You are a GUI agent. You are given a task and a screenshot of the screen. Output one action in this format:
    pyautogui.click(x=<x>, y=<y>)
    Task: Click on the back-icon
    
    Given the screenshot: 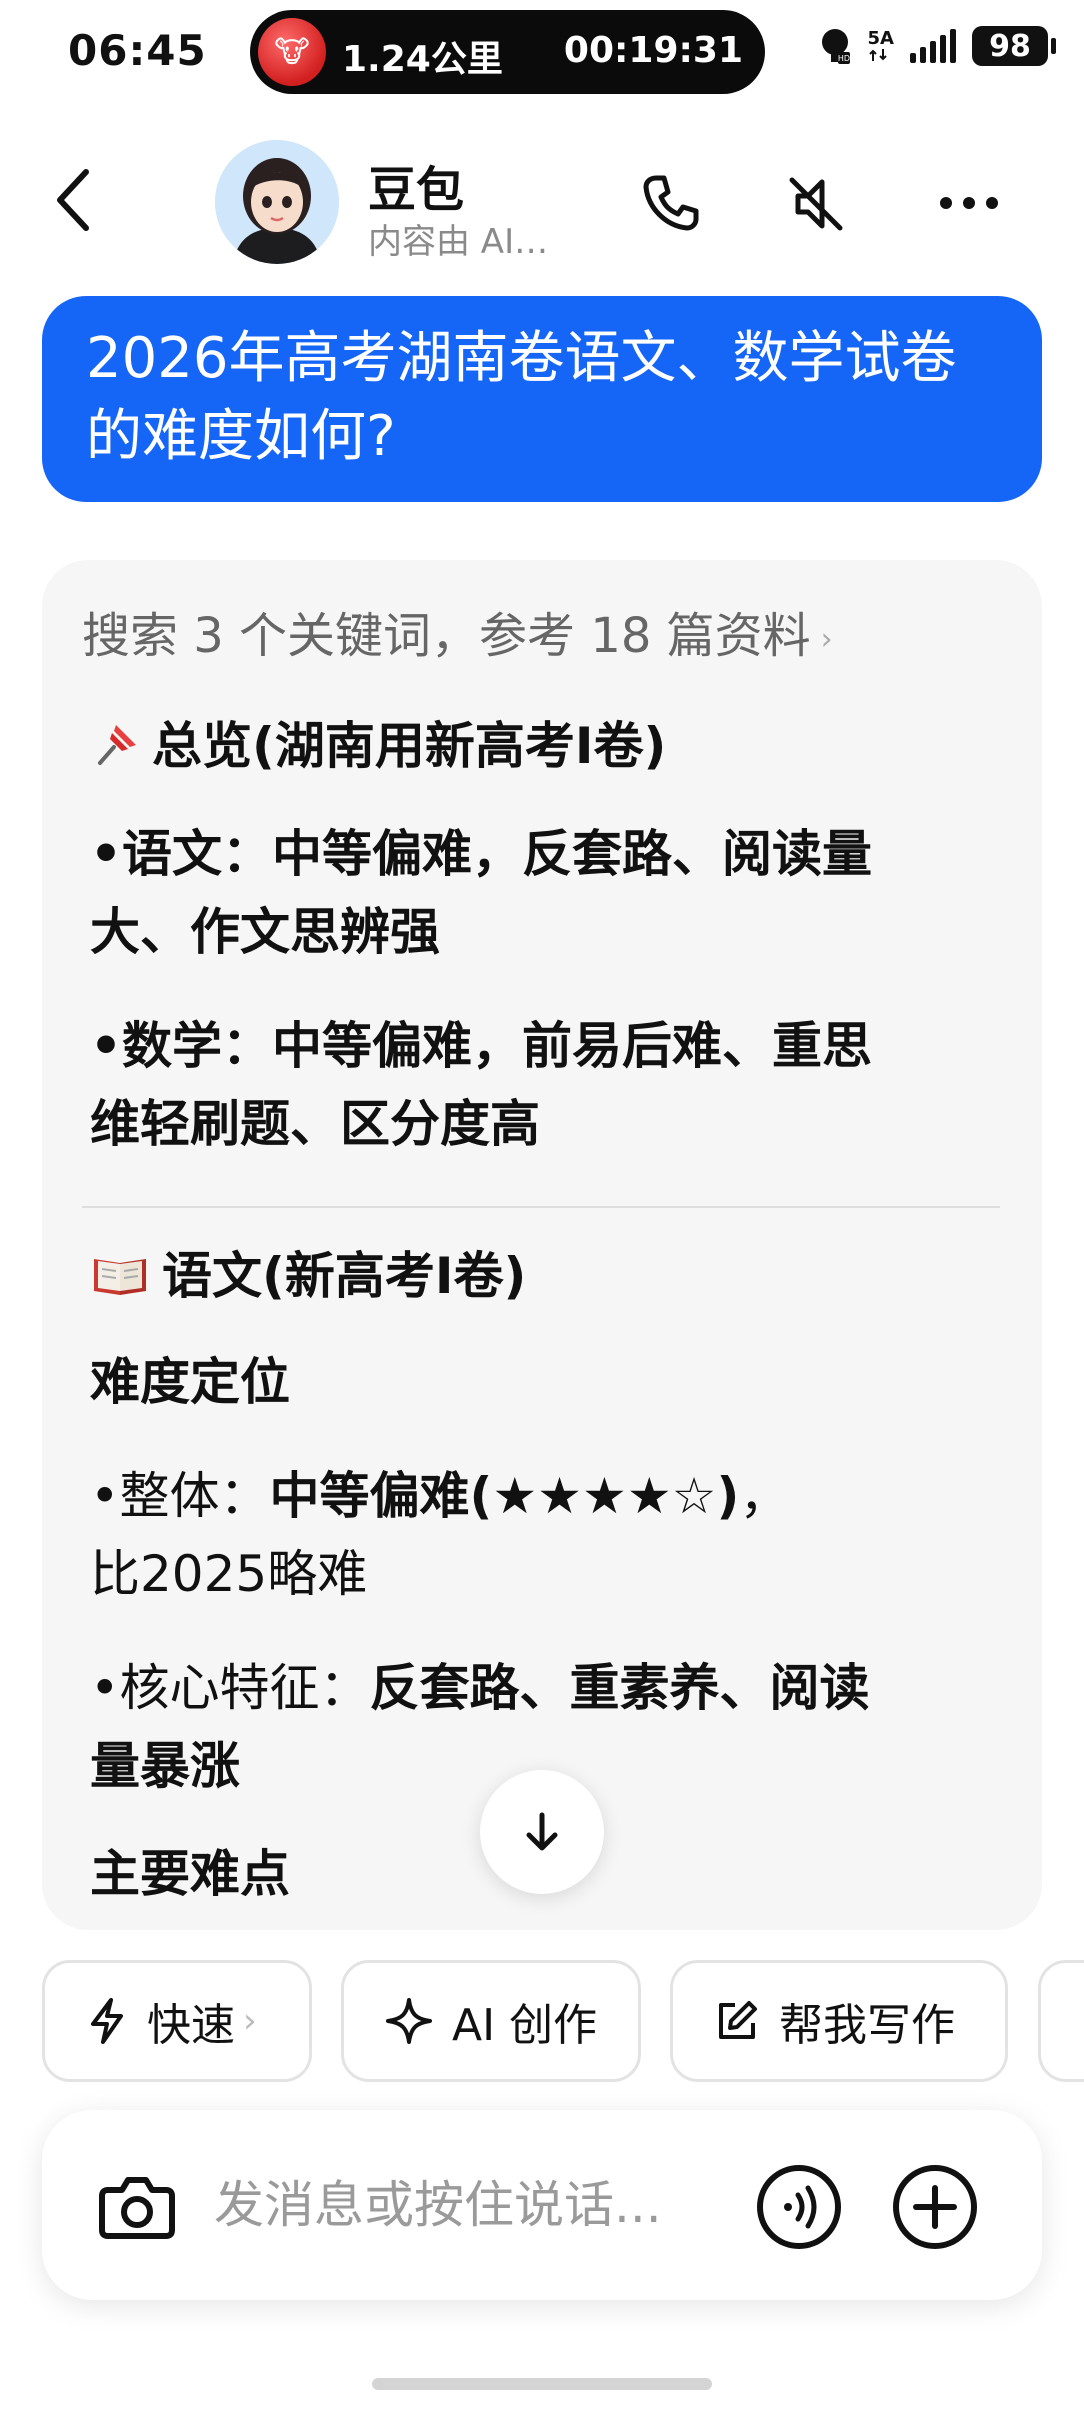 What is the action you would take?
    pyautogui.click(x=74, y=200)
    